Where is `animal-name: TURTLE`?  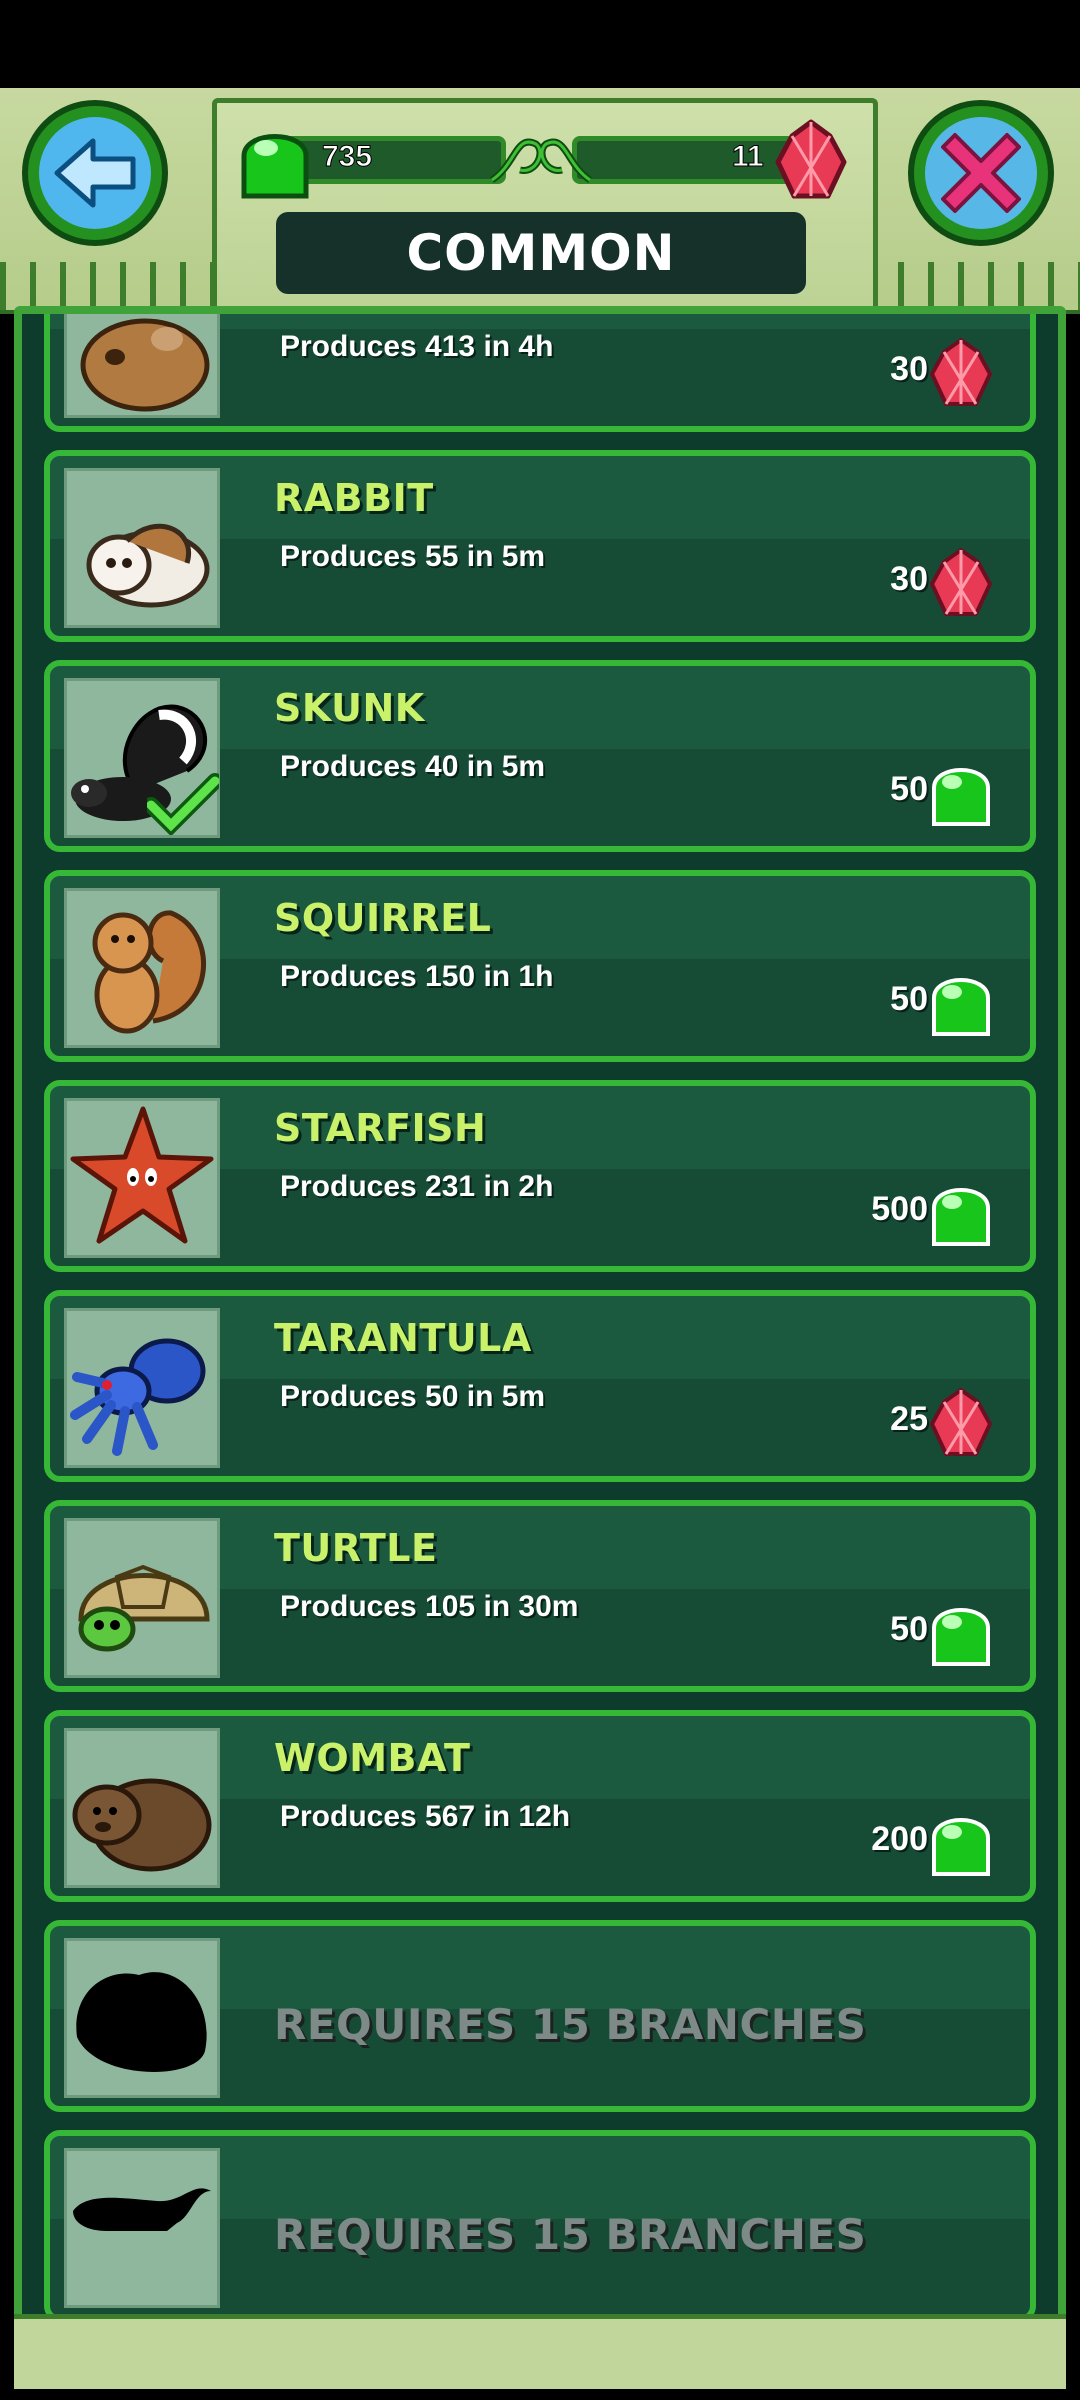 animal-name: TURTLE is located at coordinates (356, 1548).